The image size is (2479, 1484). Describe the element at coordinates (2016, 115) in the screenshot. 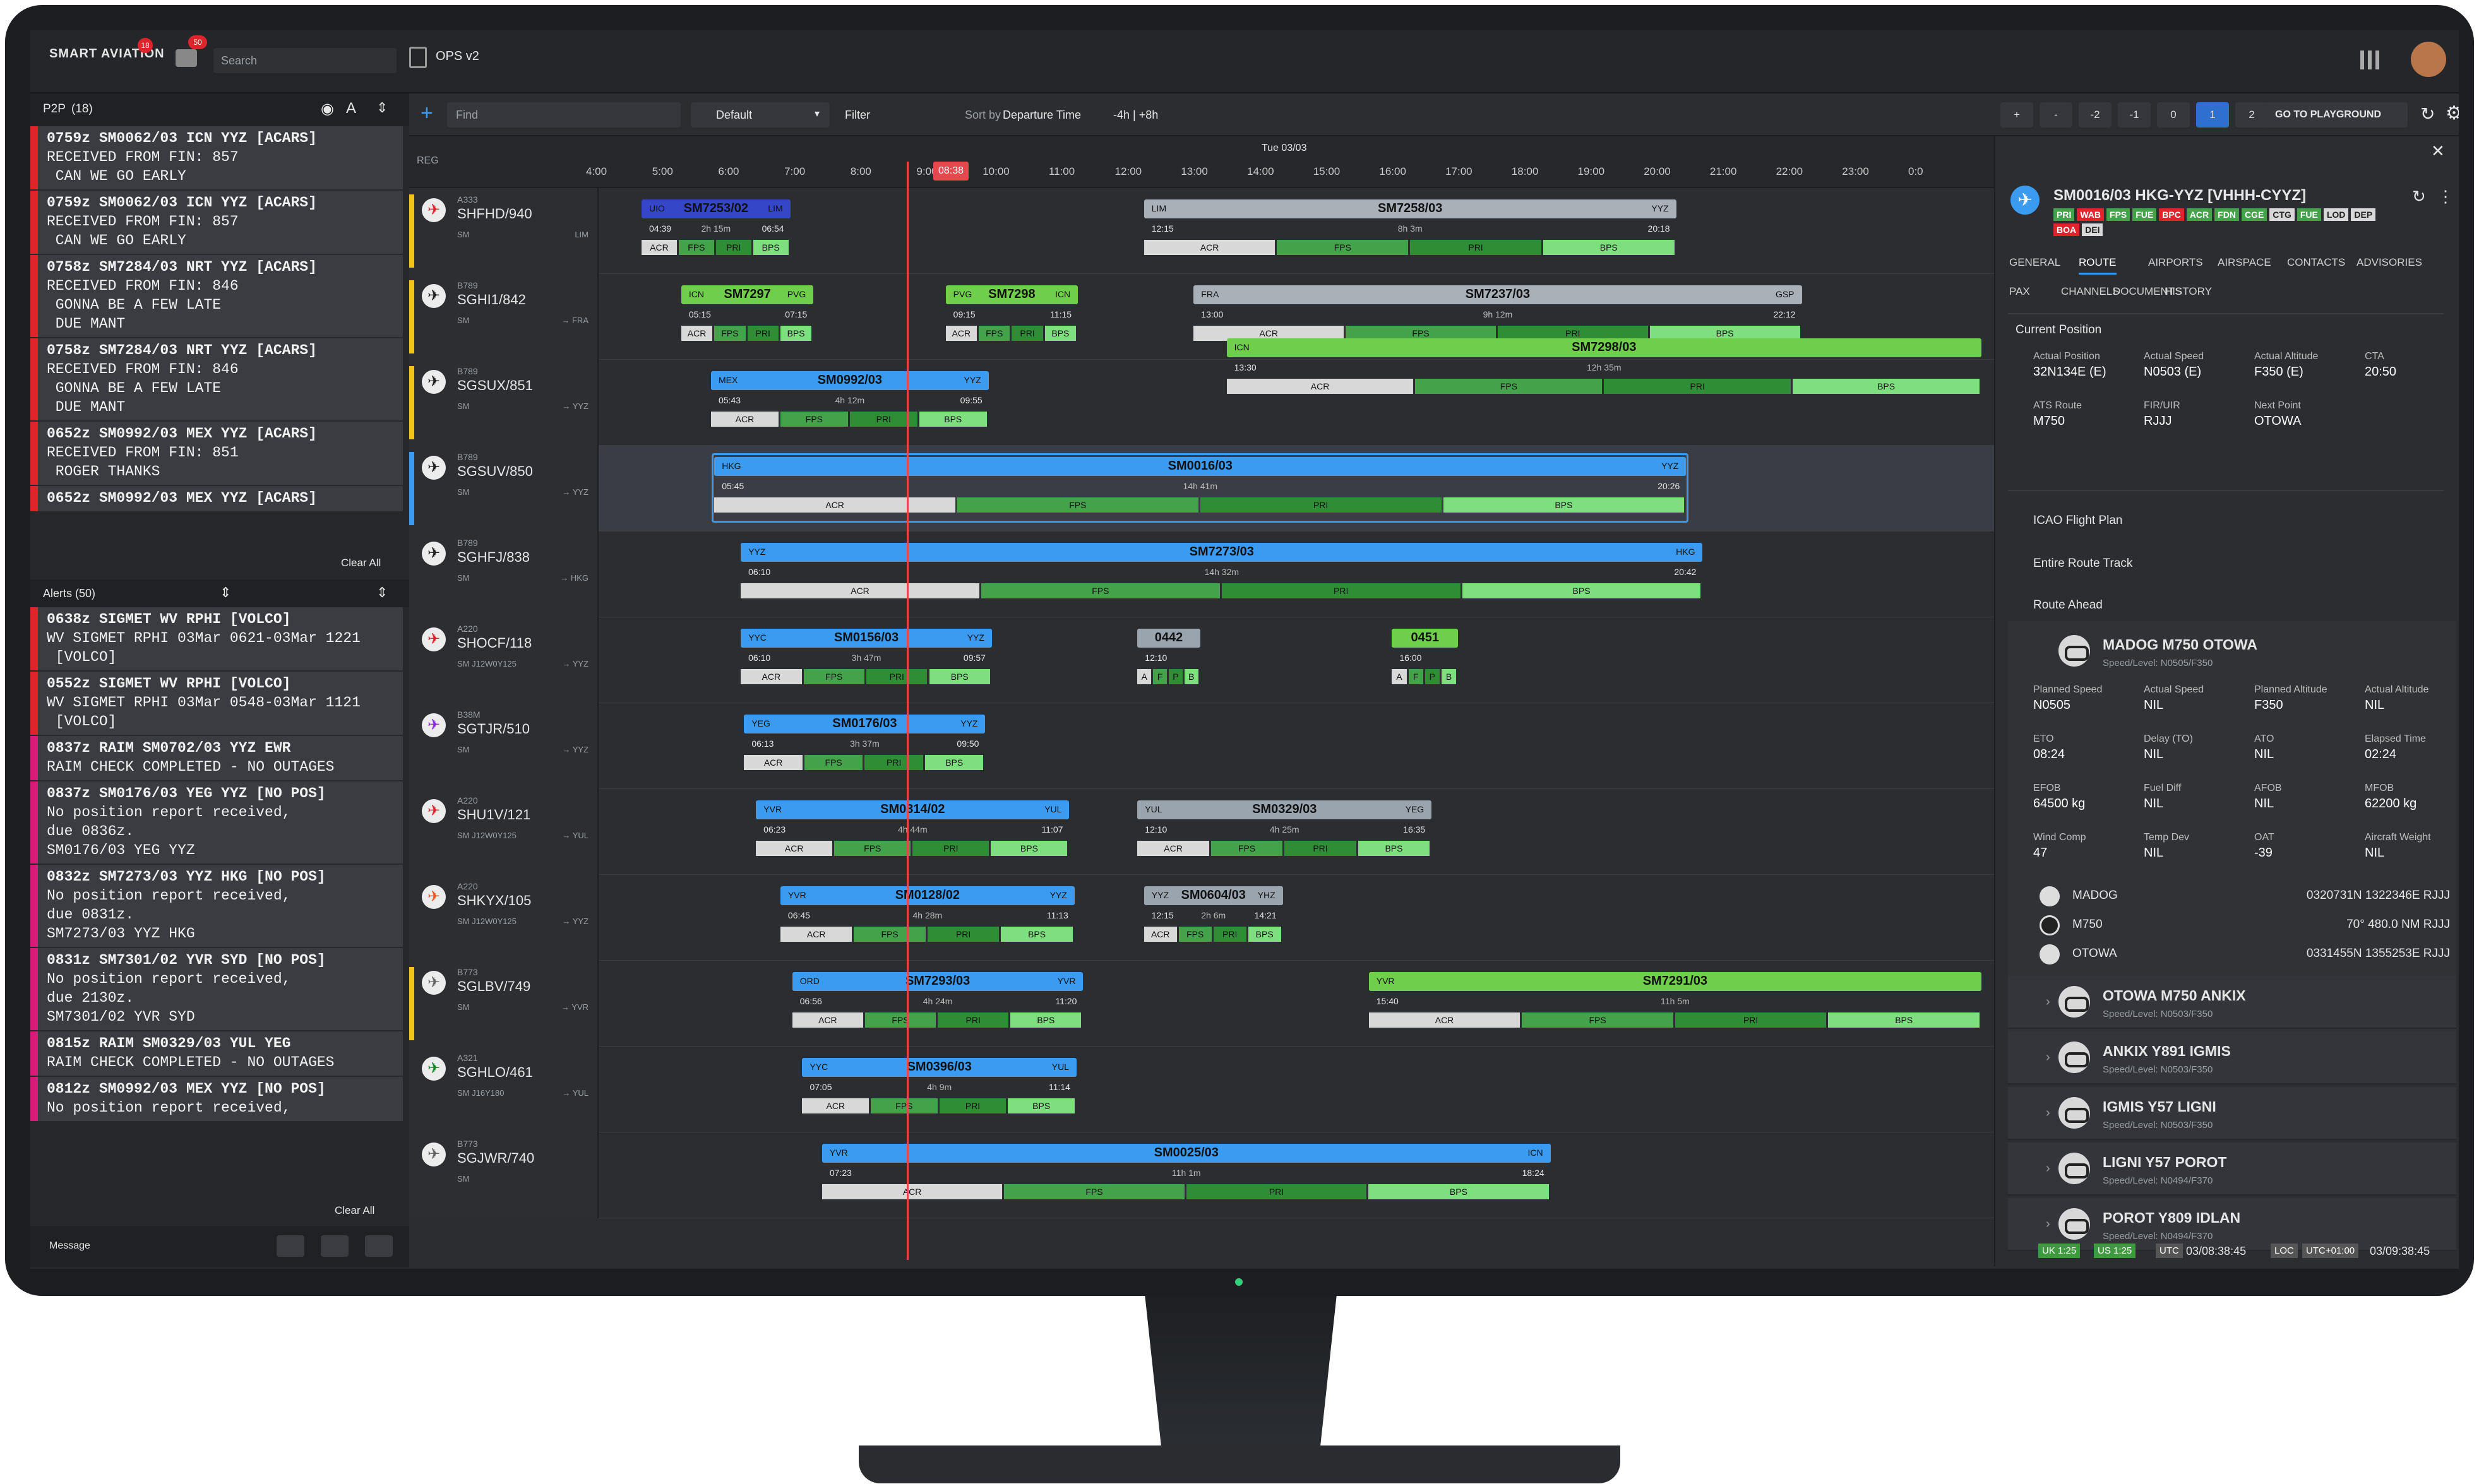

I see `zoom-button: +` at that location.